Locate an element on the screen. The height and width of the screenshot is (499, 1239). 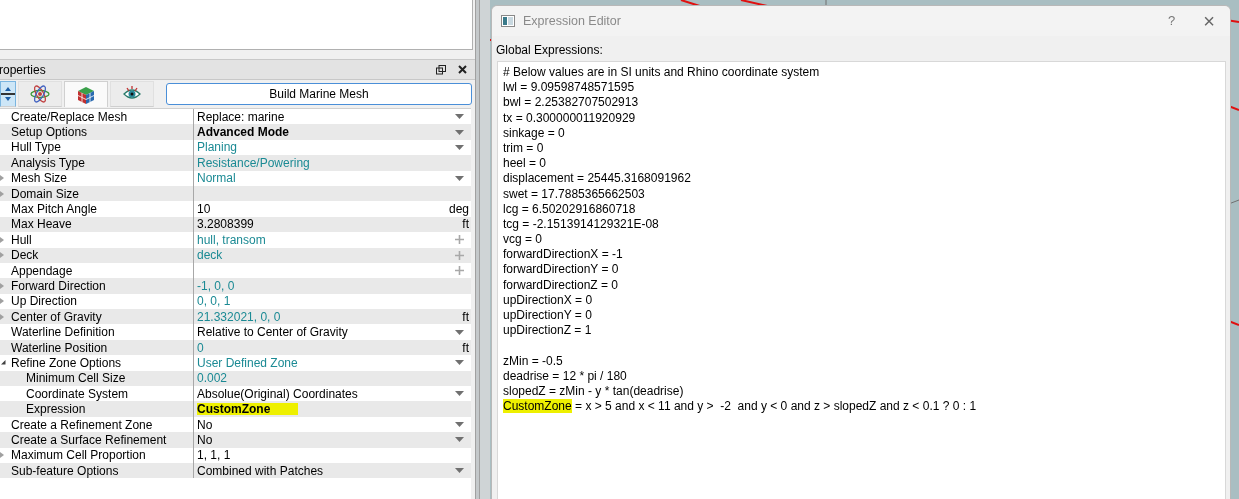
property-row: Center of Gravity 21.332021, 0, 0 ft is located at coordinates (235, 317).